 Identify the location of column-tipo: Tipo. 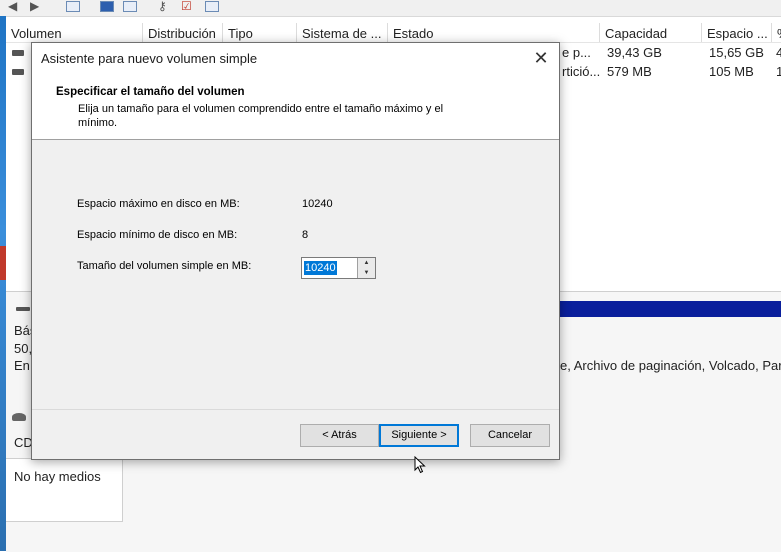
(260, 32).